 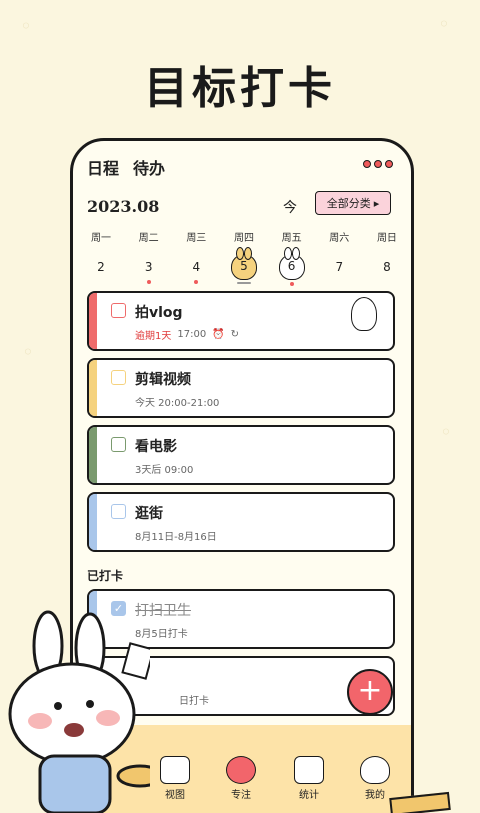 What do you see at coordinates (149, 257) in the screenshot?
I see `day-cell: 周二 3` at bounding box center [149, 257].